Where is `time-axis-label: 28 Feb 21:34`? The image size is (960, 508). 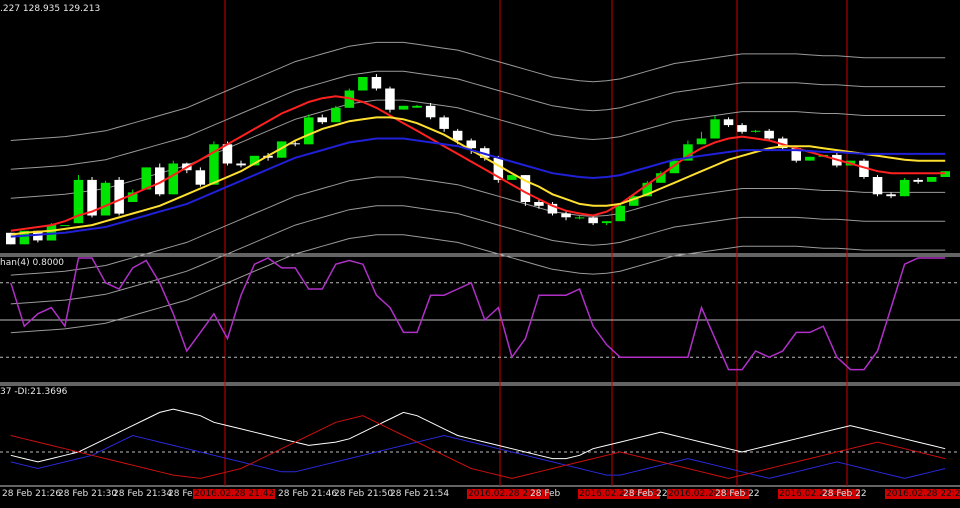 time-axis-label: 28 Feb 21:34 is located at coordinates (143, 494).